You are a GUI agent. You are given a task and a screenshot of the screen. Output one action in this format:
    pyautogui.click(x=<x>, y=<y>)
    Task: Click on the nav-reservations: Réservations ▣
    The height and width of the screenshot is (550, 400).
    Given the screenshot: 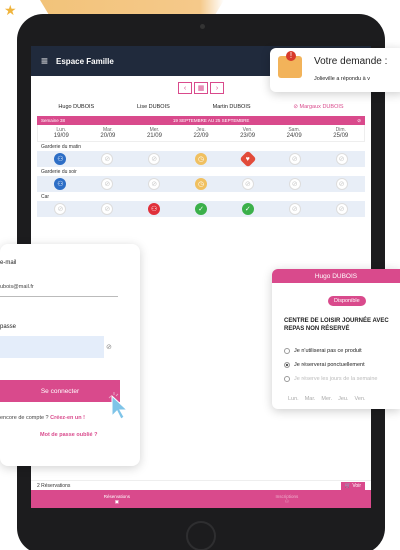 What is the action you would take?
    pyautogui.click(x=117, y=499)
    